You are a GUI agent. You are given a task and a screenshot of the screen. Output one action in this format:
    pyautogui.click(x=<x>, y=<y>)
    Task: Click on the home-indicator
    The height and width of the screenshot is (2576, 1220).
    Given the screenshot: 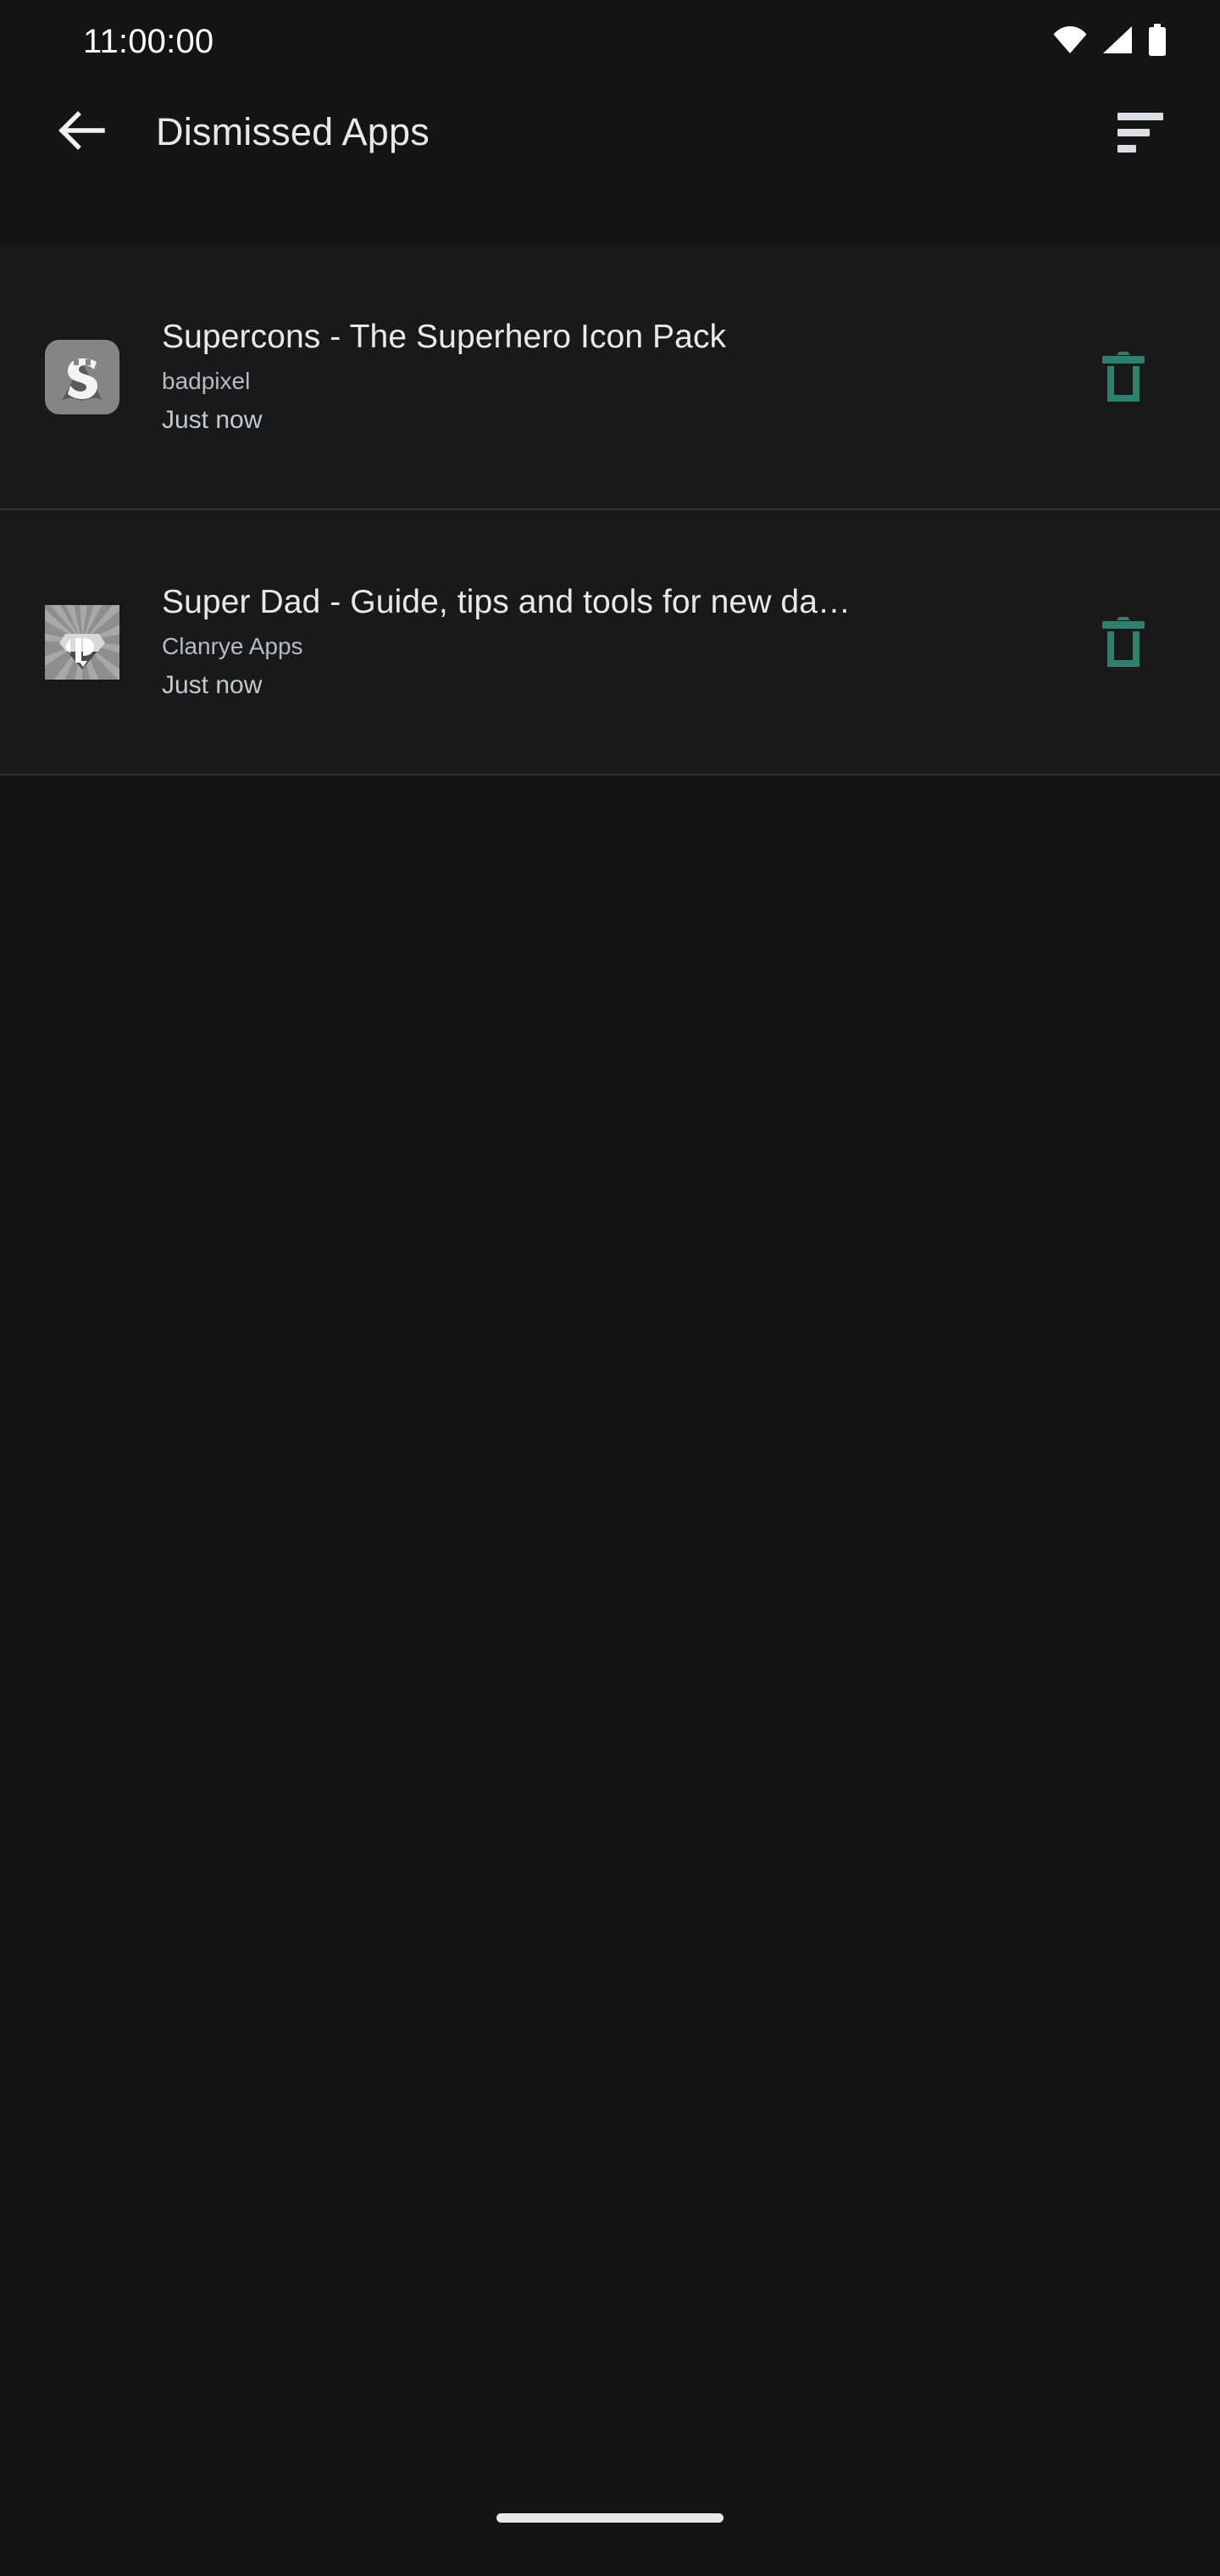 What is the action you would take?
    pyautogui.click(x=610, y=2518)
    